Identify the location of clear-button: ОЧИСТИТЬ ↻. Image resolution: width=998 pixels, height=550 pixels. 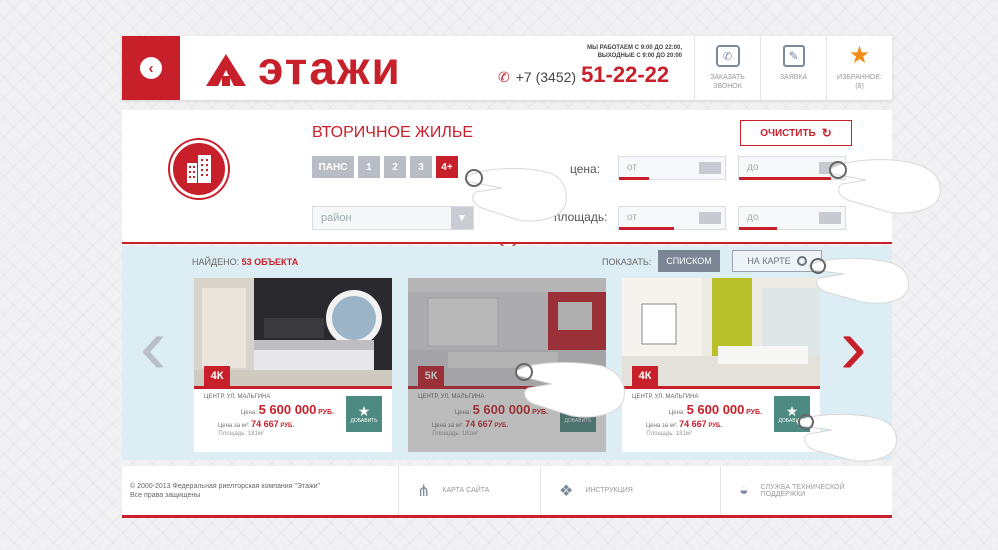
(796, 133).